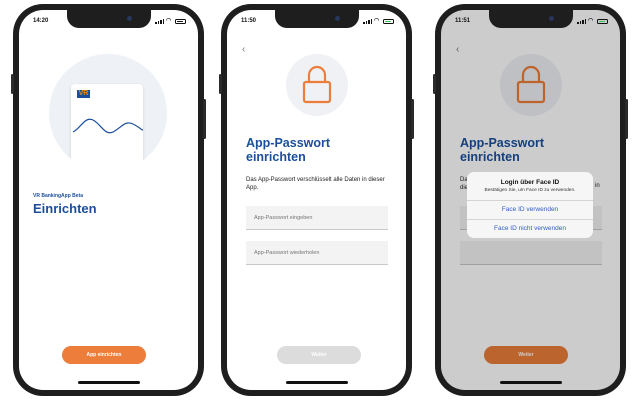 The image size is (632, 400). I want to click on bar-graphic-green, so click(58, 166).